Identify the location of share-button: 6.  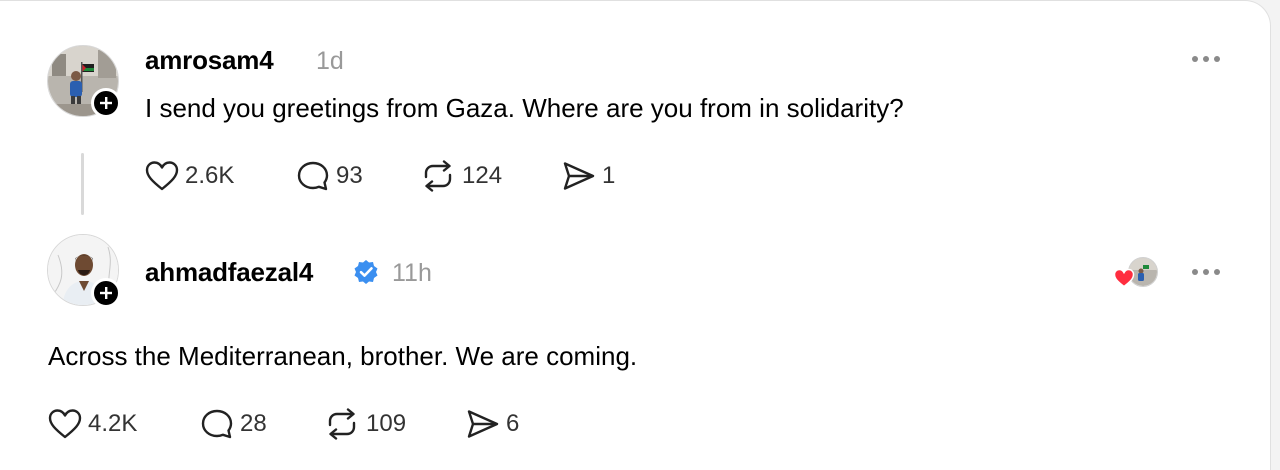
(492, 424).